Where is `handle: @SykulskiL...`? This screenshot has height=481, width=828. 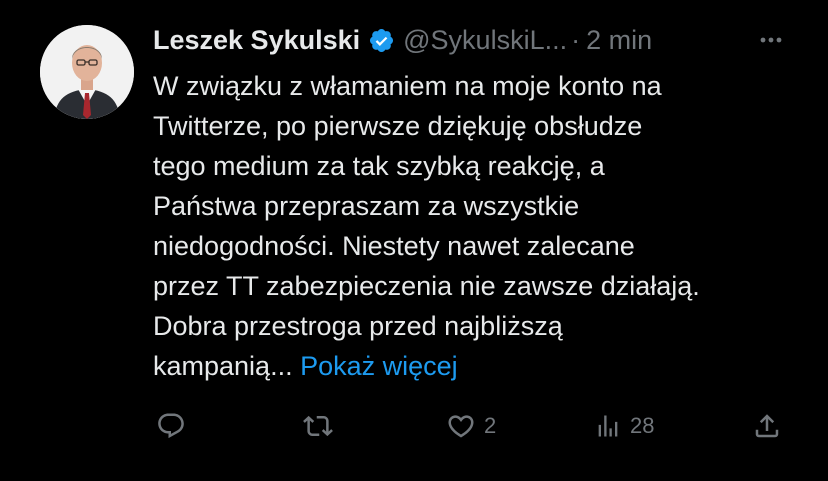 handle: @SykulskiL... is located at coordinates (485, 40).